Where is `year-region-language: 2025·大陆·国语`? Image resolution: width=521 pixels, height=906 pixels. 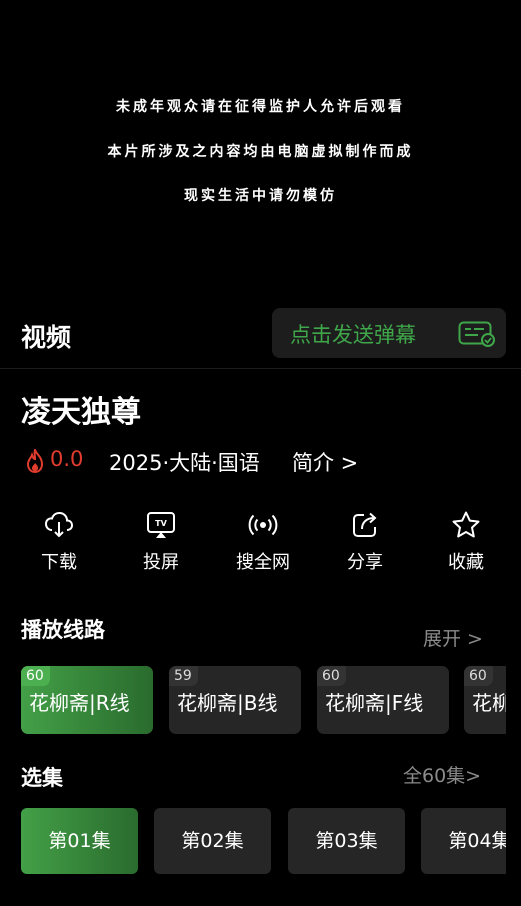
year-region-language: 2025·大陆·国语 is located at coordinates (184, 463).